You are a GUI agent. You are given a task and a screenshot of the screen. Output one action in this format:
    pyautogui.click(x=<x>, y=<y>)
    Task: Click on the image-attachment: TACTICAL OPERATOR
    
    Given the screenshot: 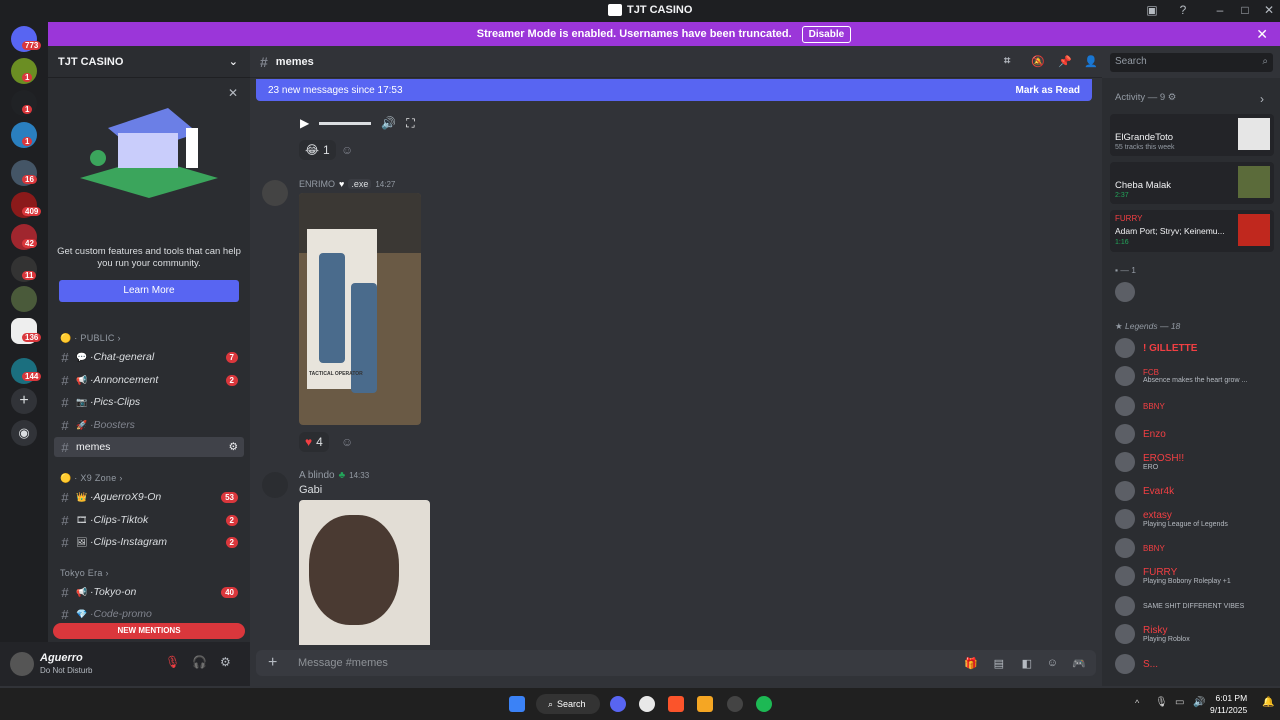 What is the action you would take?
    pyautogui.click(x=360, y=309)
    